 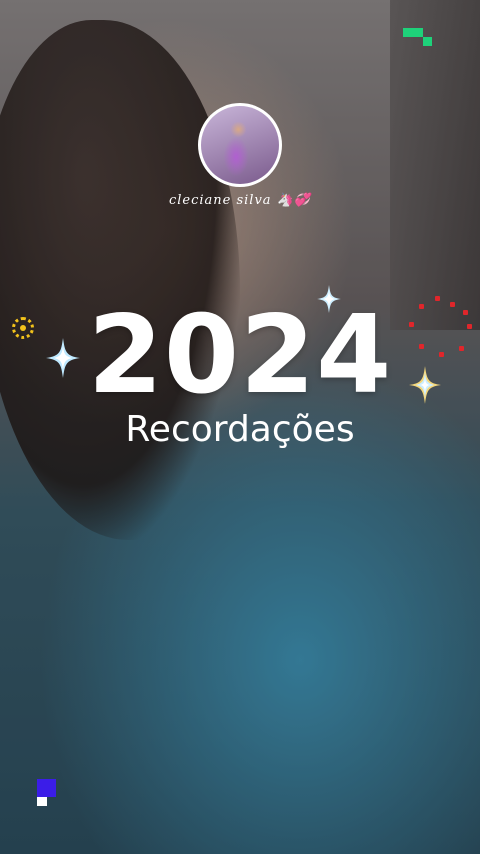 What do you see at coordinates (46, 788) in the screenshot?
I see `indigo-pixel-decoration` at bounding box center [46, 788].